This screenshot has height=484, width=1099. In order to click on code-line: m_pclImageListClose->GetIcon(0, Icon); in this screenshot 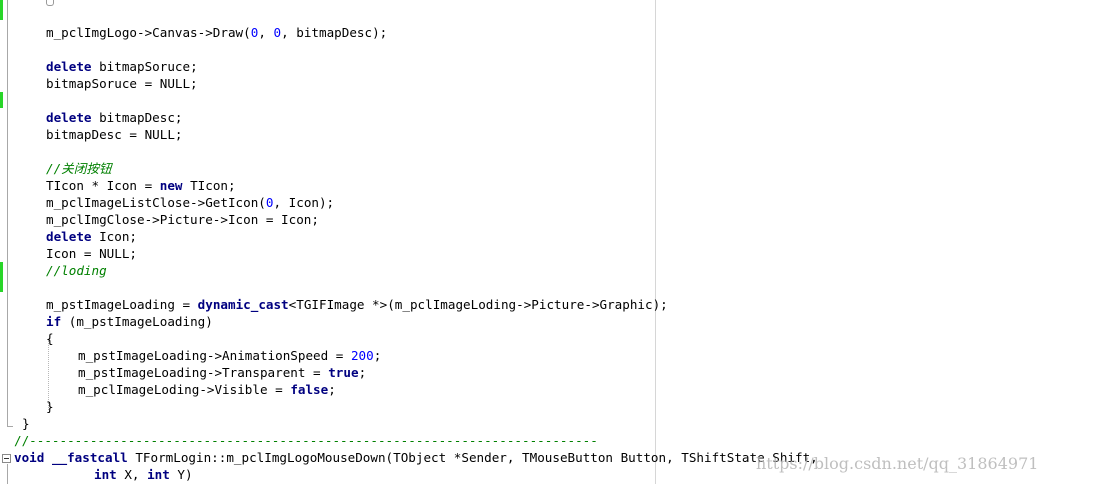, I will do `click(190, 202)`.